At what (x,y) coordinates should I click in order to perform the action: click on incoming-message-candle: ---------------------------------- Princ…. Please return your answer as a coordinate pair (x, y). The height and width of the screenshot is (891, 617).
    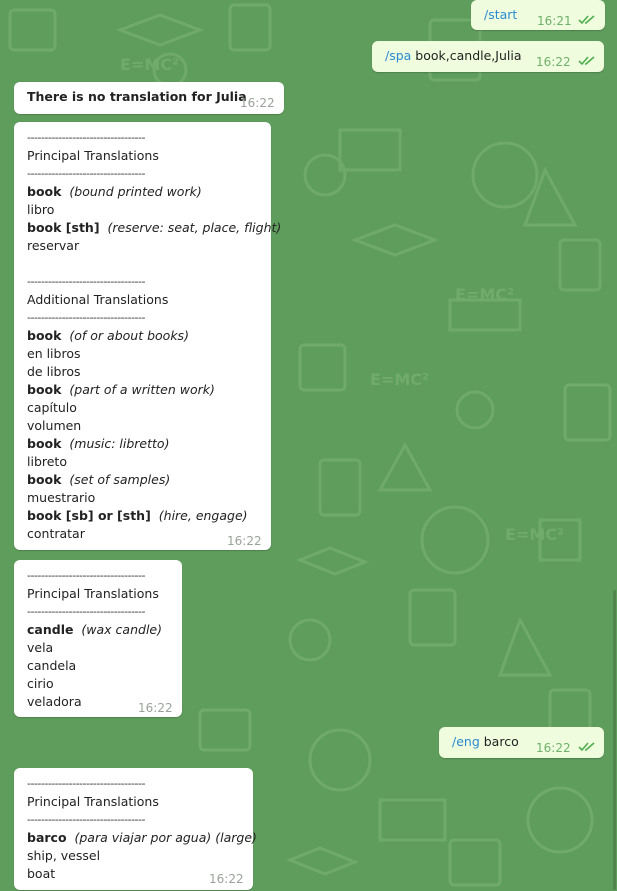
    Looking at the image, I should click on (98, 638).